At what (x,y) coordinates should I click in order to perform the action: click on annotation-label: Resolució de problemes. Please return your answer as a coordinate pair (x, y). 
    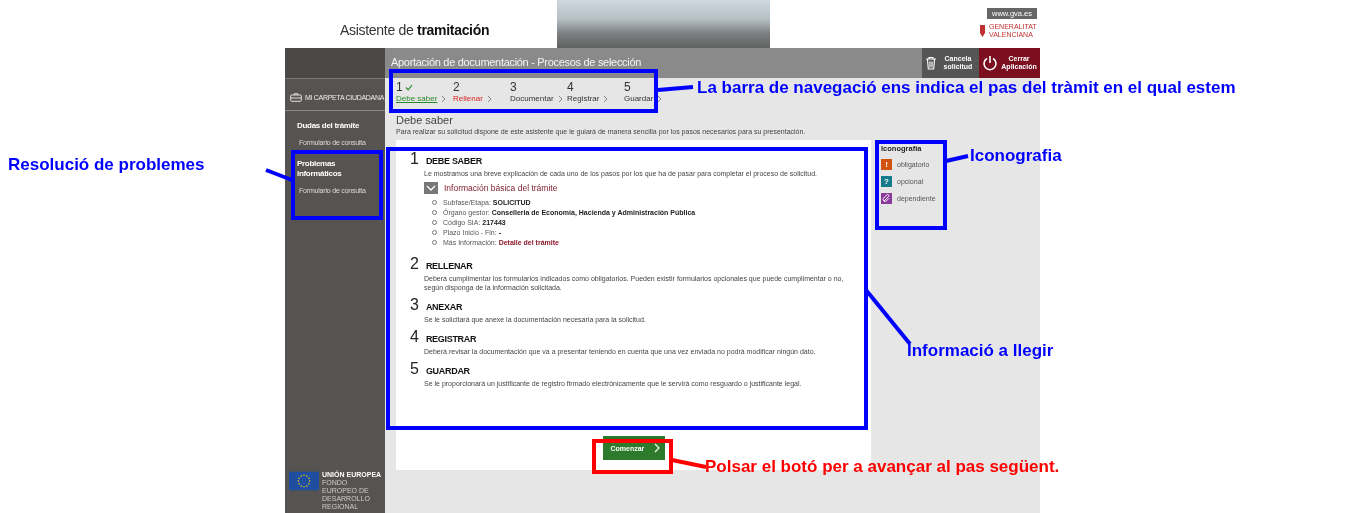
    Looking at the image, I should click on (106, 165).